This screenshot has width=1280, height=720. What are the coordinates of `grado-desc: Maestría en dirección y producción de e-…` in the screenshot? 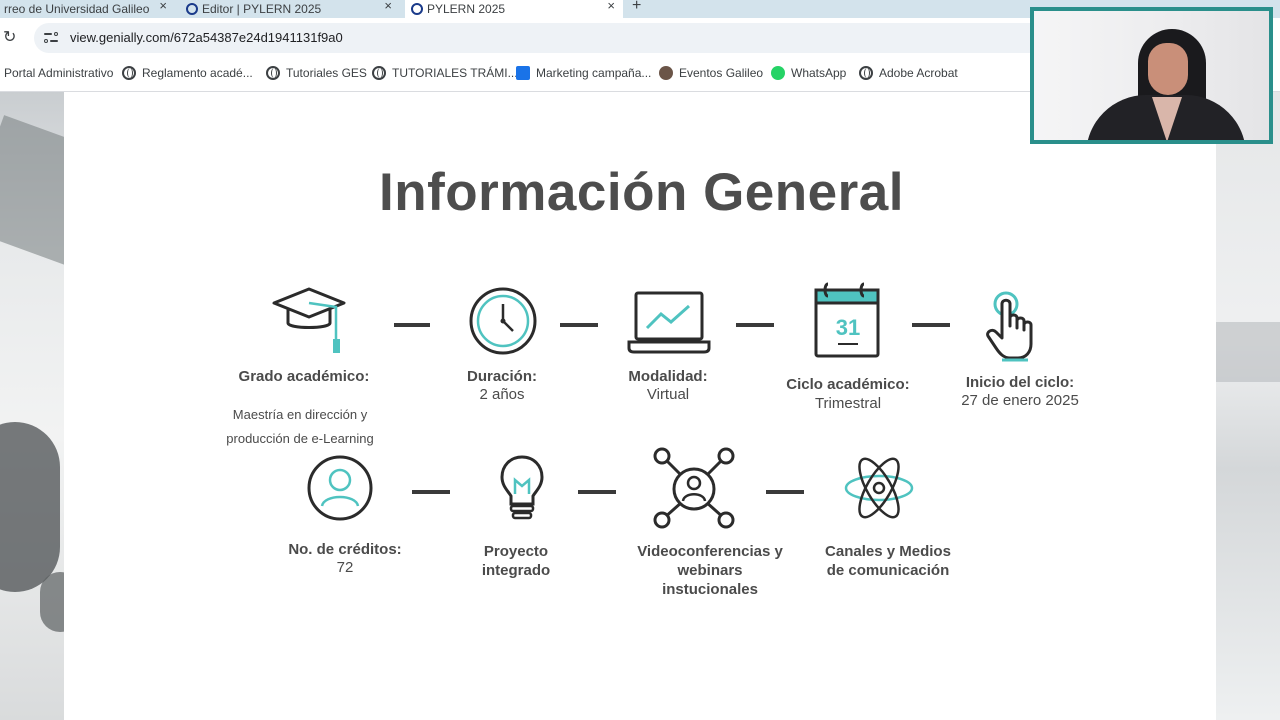 It's located at (300, 426).